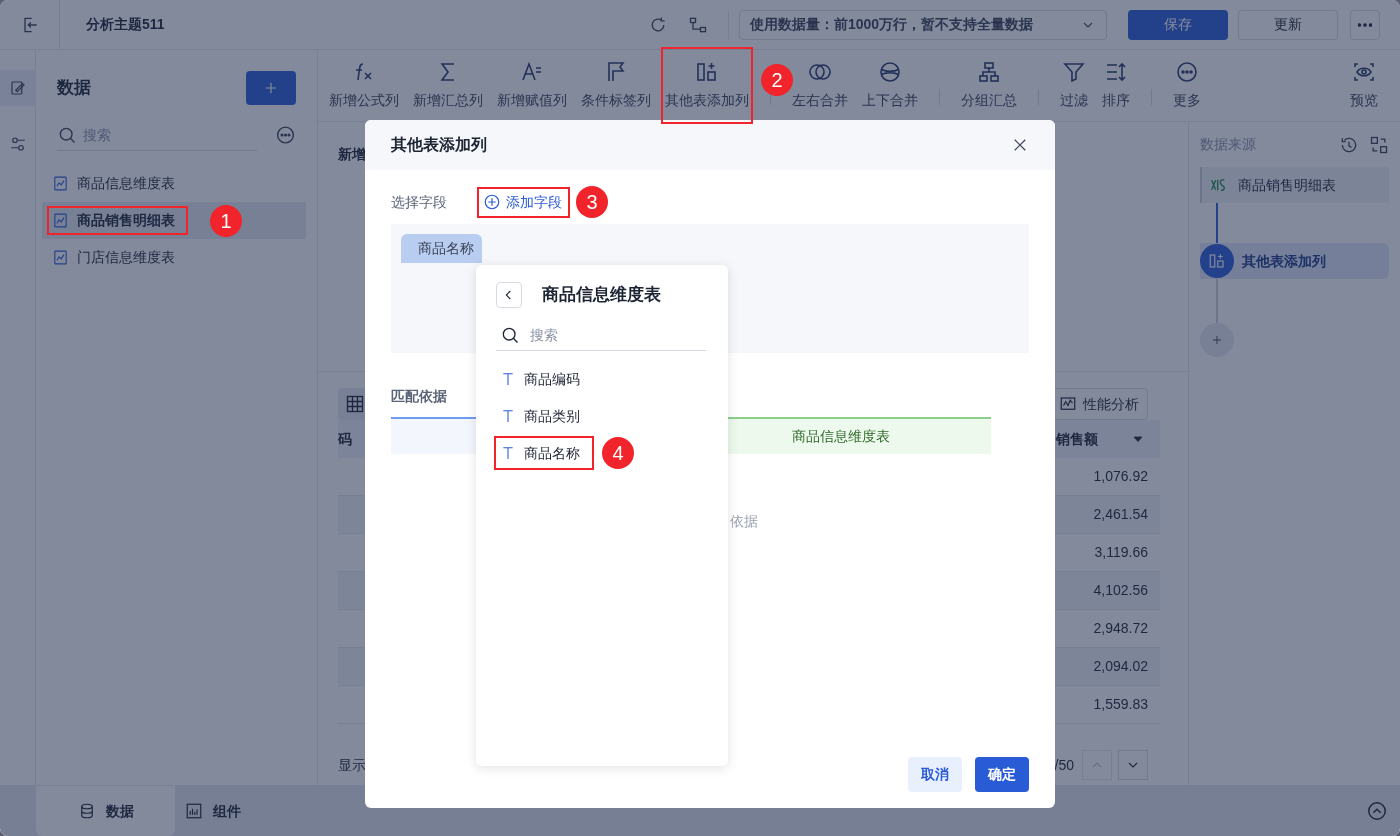 Image resolution: width=1400 pixels, height=836 pixels. I want to click on step-number-badge: 3, so click(592, 202).